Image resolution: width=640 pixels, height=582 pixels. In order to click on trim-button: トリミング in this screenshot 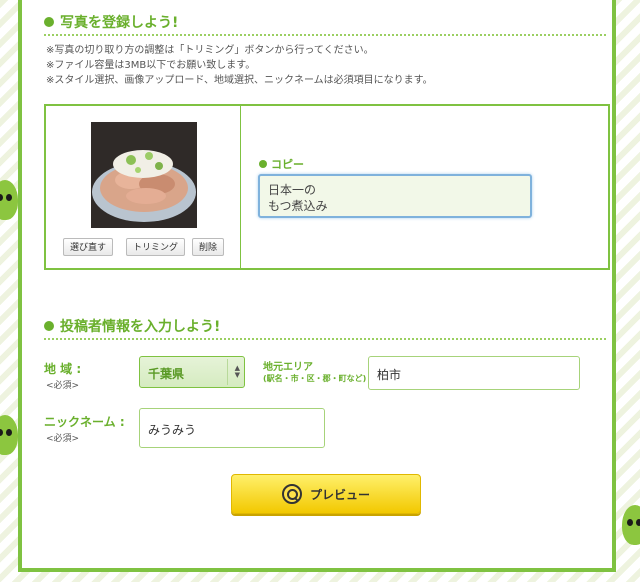, I will do `click(156, 247)`.